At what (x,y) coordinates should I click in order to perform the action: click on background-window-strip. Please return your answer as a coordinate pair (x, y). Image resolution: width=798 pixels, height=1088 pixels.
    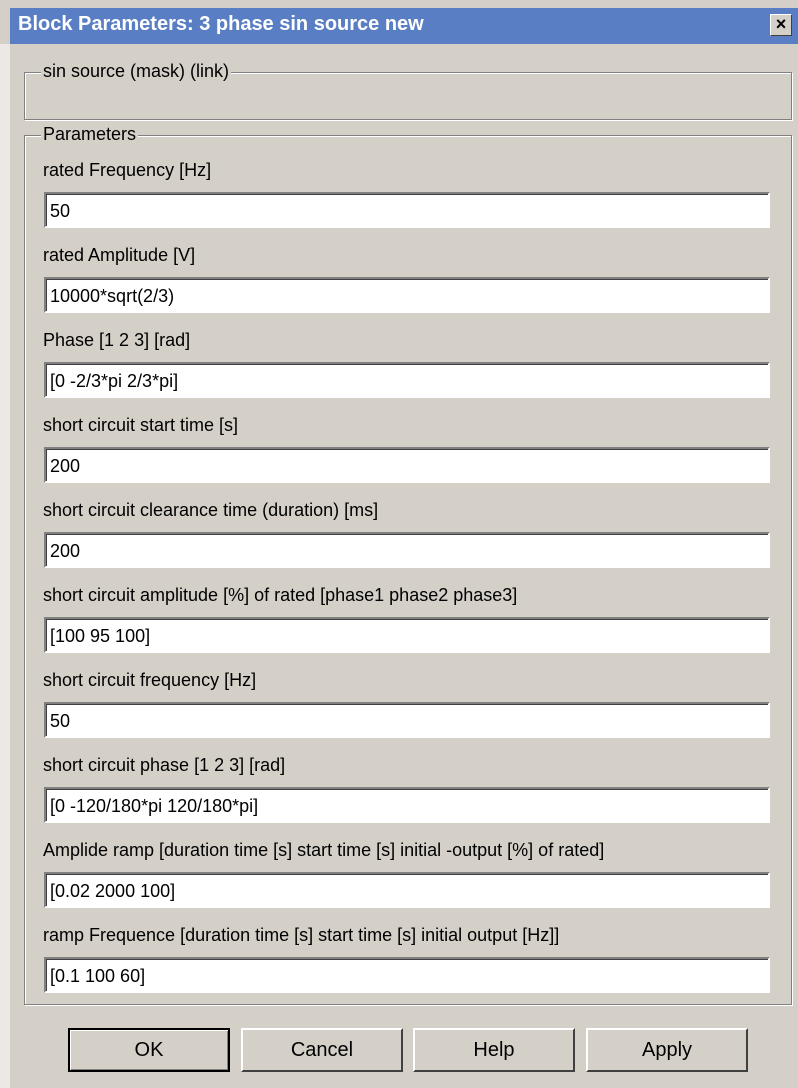
    Looking at the image, I should click on (5, 566).